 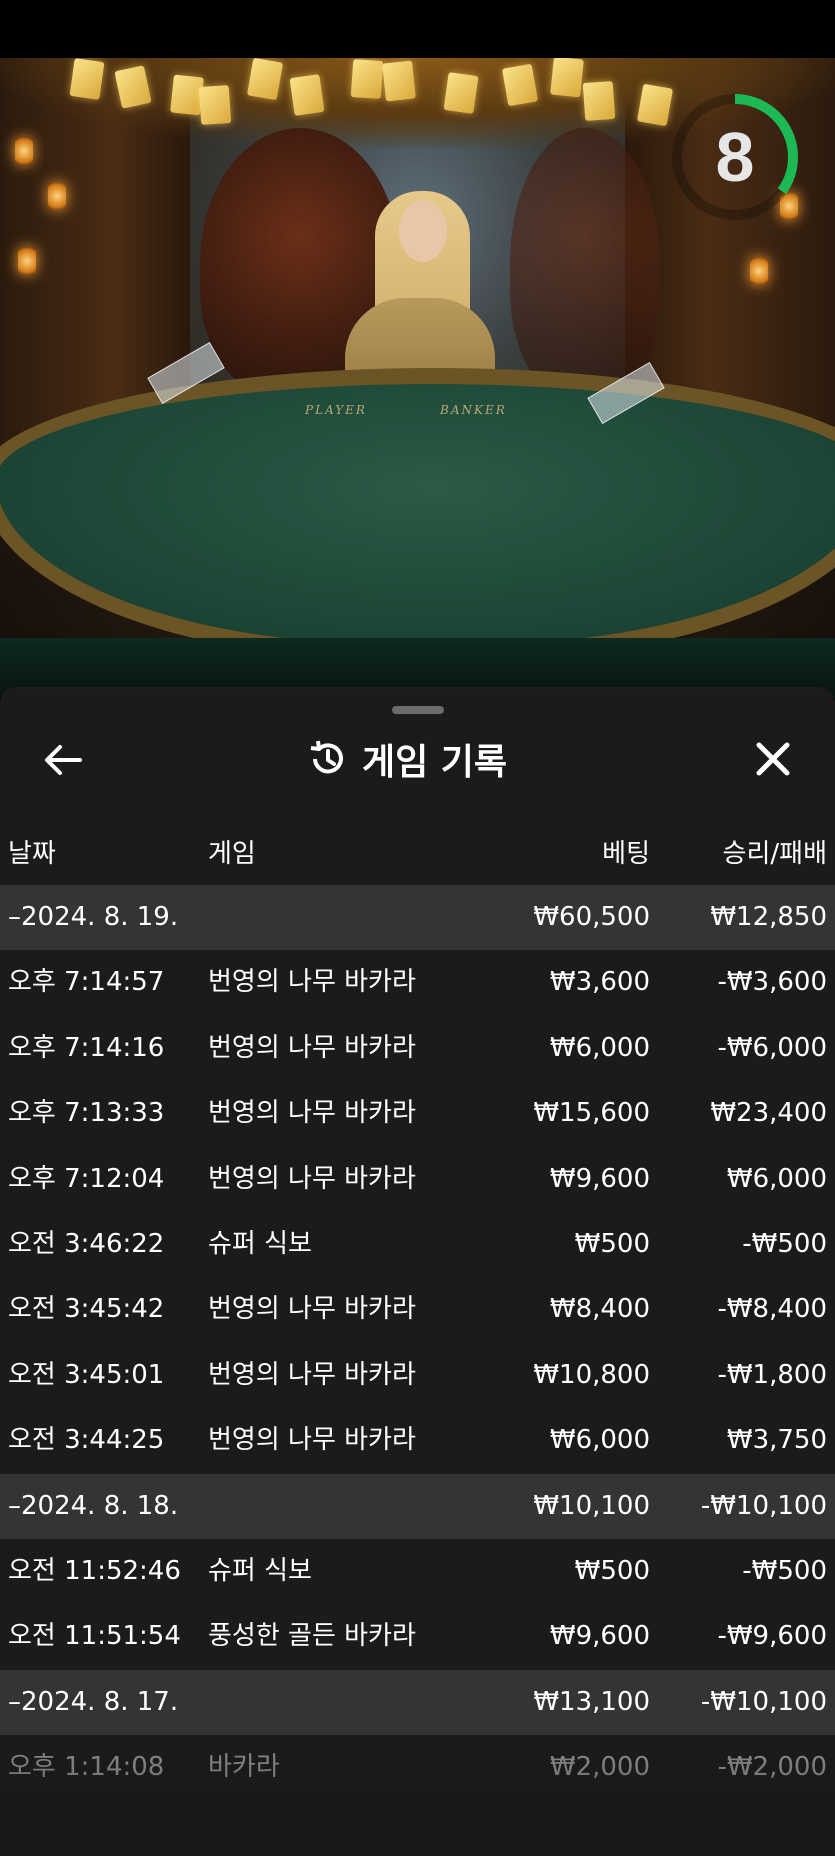 I want to click on row-bet-amount: ₩60,500, so click(x=591, y=917).